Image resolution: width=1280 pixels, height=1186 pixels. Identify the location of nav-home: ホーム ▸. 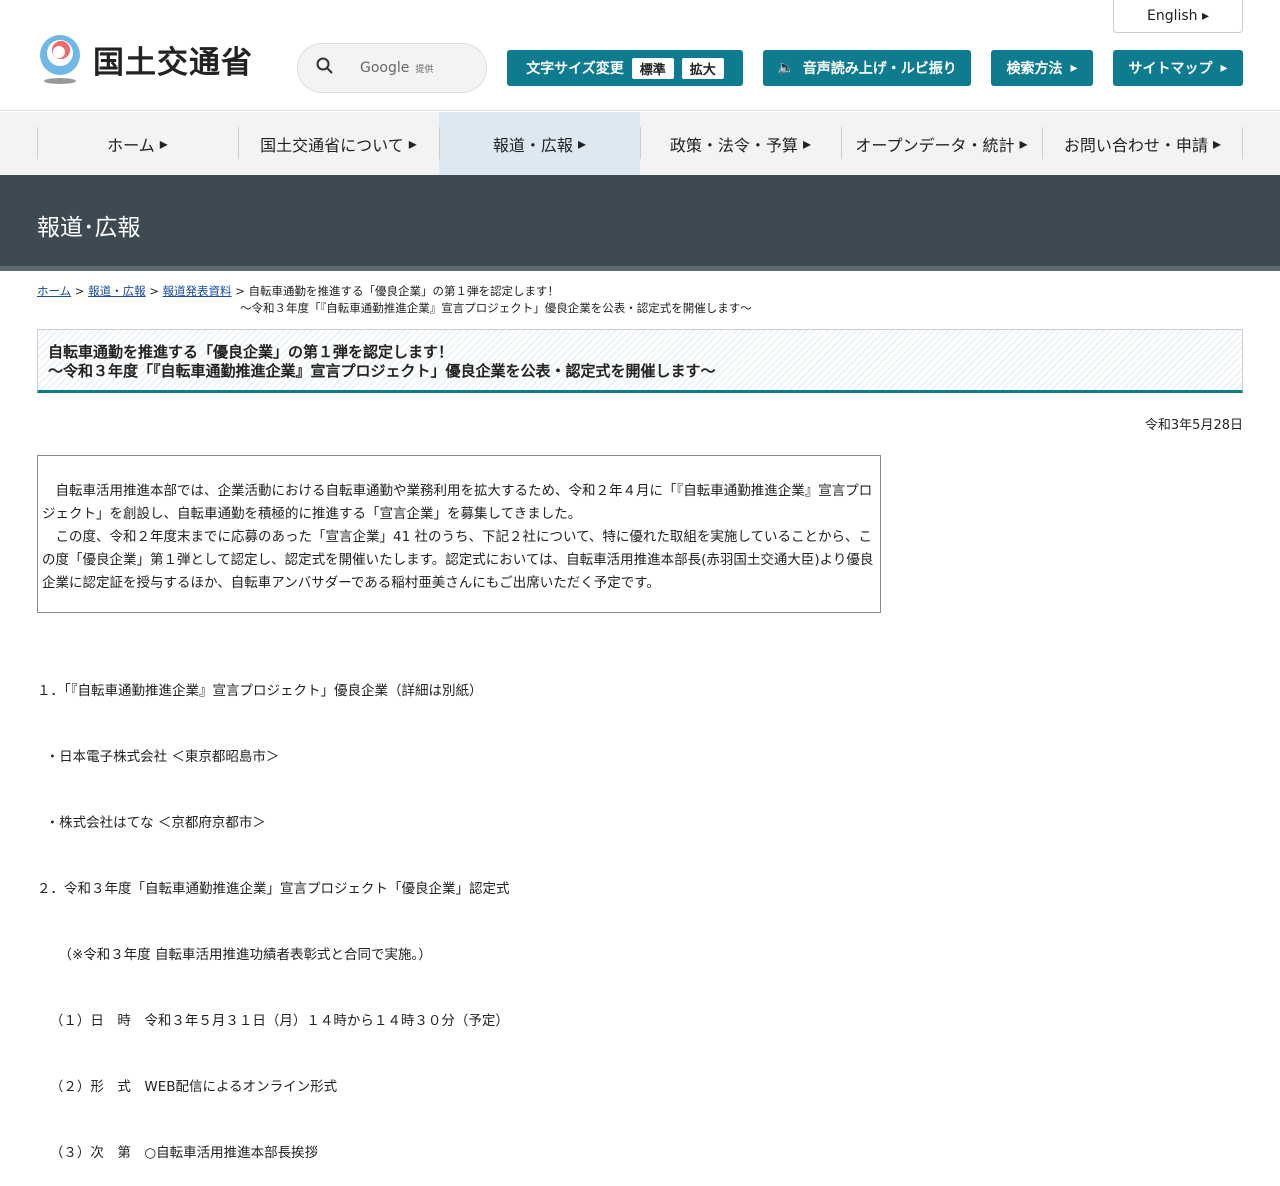
(137, 143).